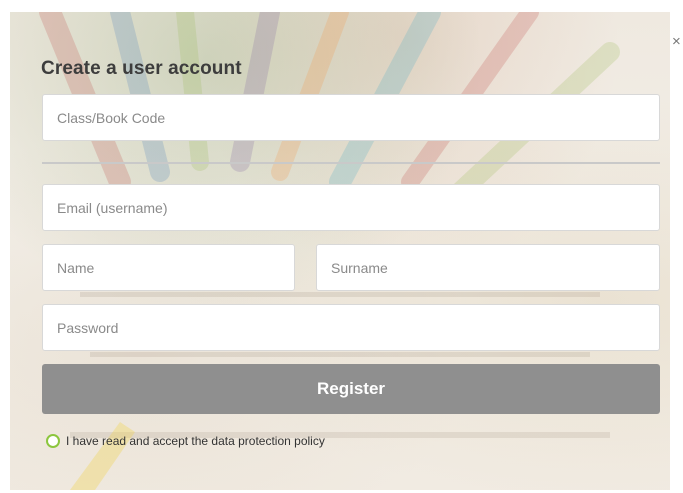 The width and height of the screenshot is (683, 493). What do you see at coordinates (351, 117) in the screenshot?
I see `class-book-code-input` at bounding box center [351, 117].